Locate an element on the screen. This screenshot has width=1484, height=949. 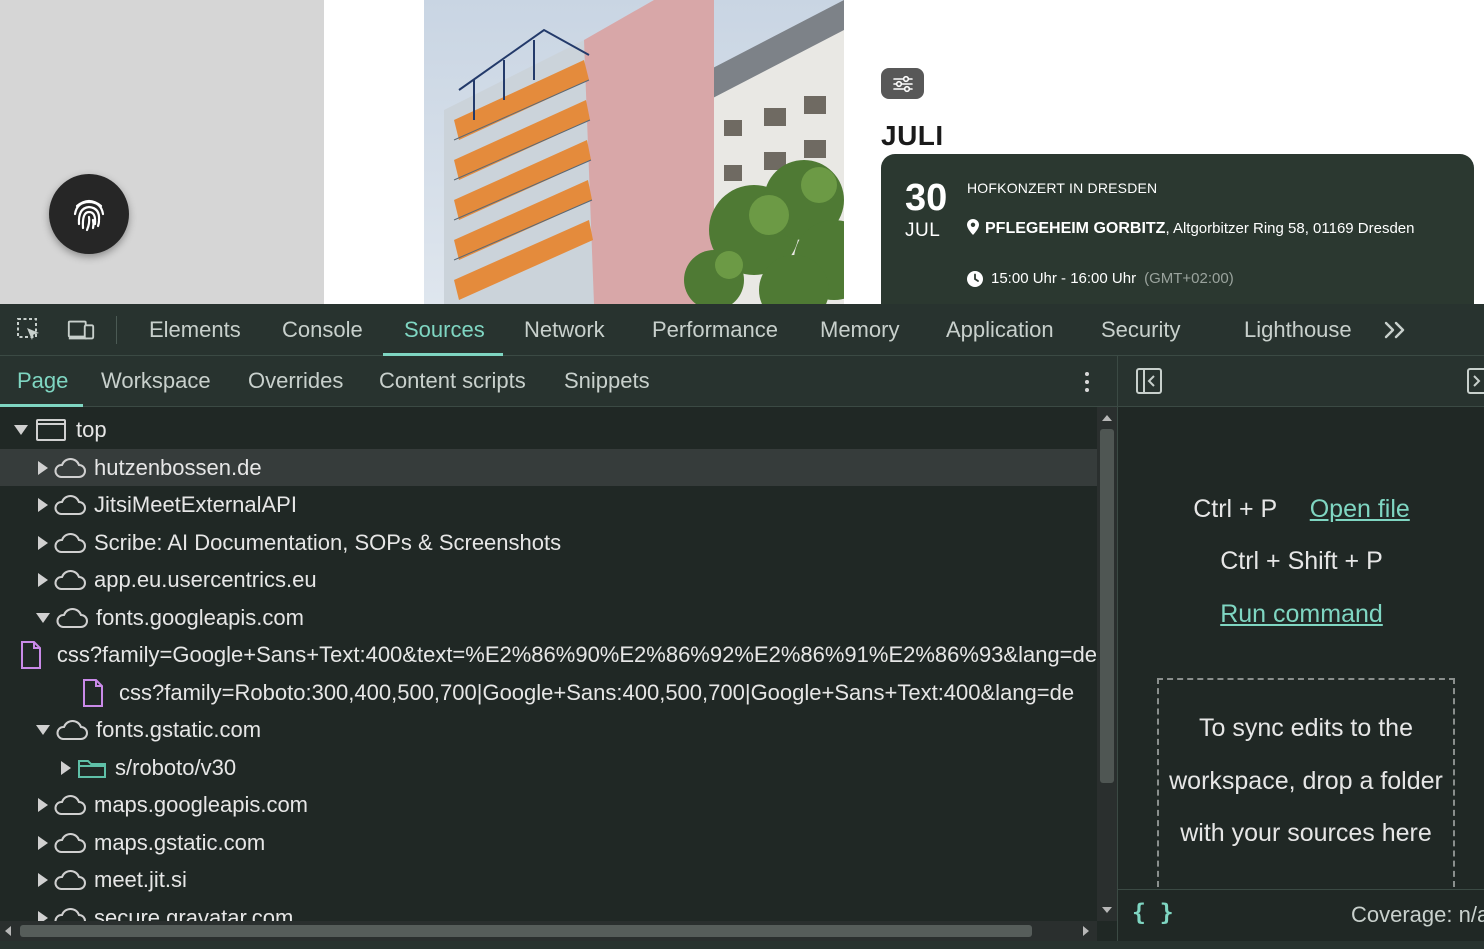
tree-label: secure.gravatar.com is located at coordinates (194, 913).